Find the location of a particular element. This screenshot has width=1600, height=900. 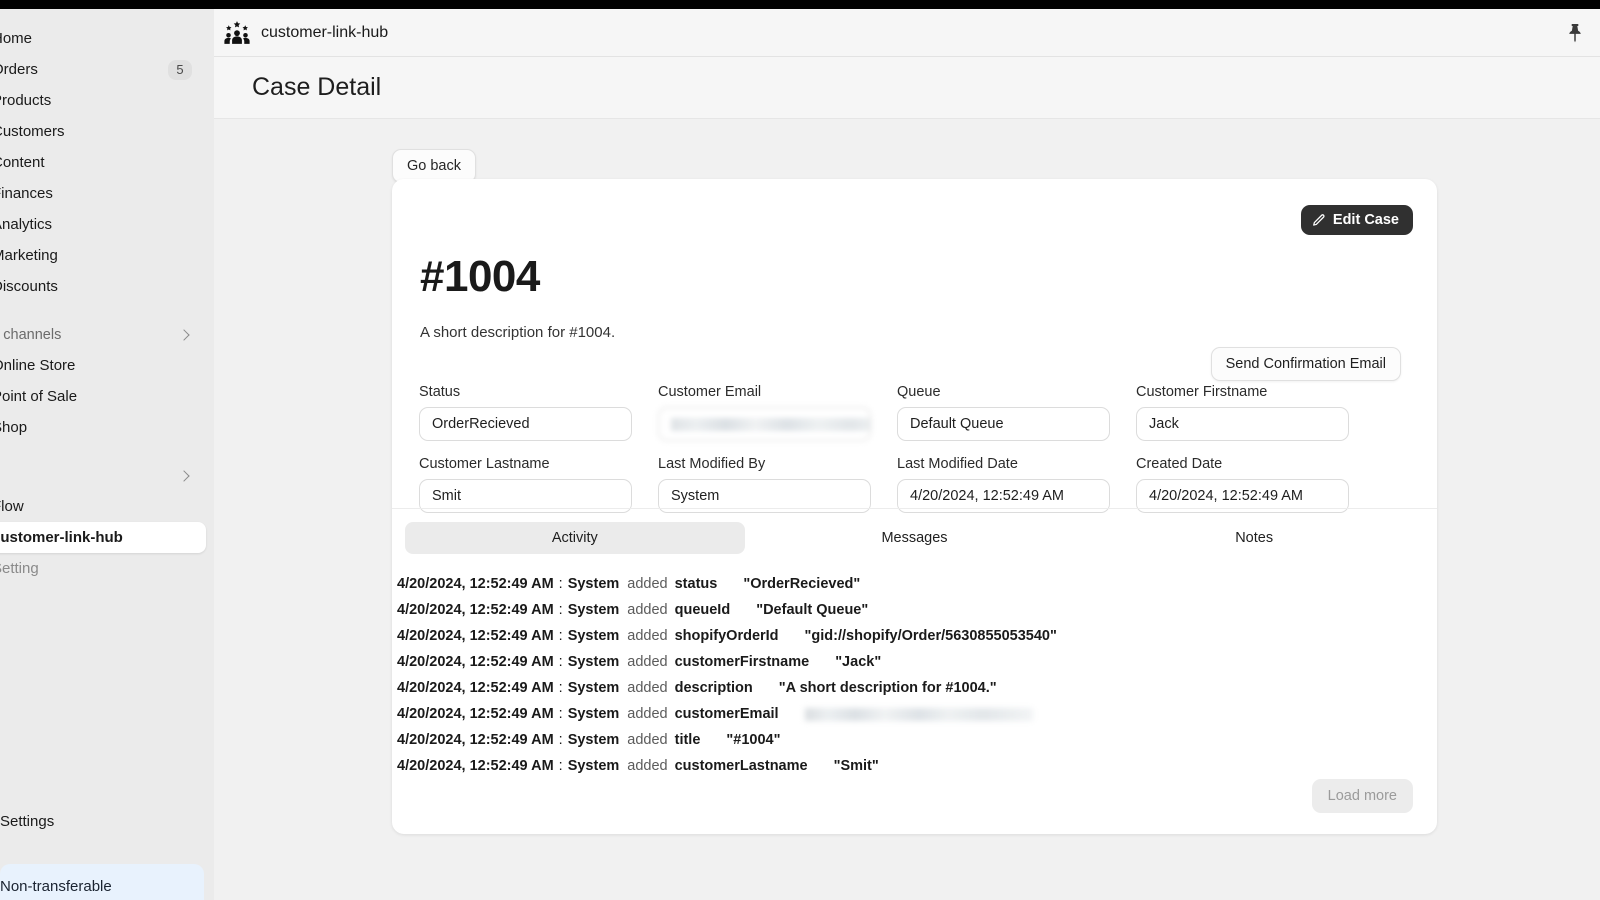

sidebar-item-label: Flow is located at coordinates (12, 506).